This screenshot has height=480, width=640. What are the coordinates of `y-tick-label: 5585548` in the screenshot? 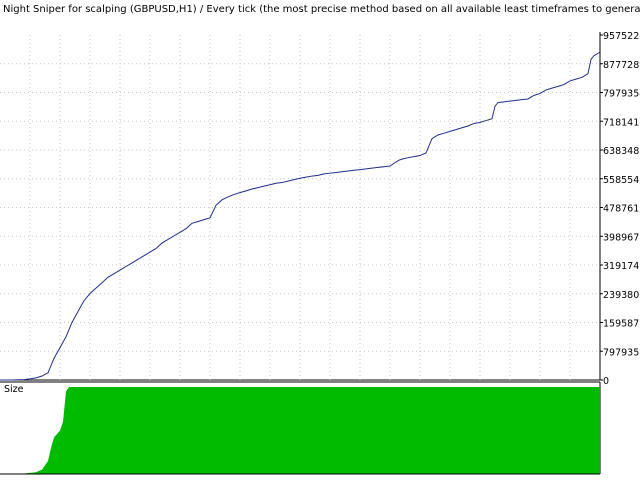 It's located at (621, 180).